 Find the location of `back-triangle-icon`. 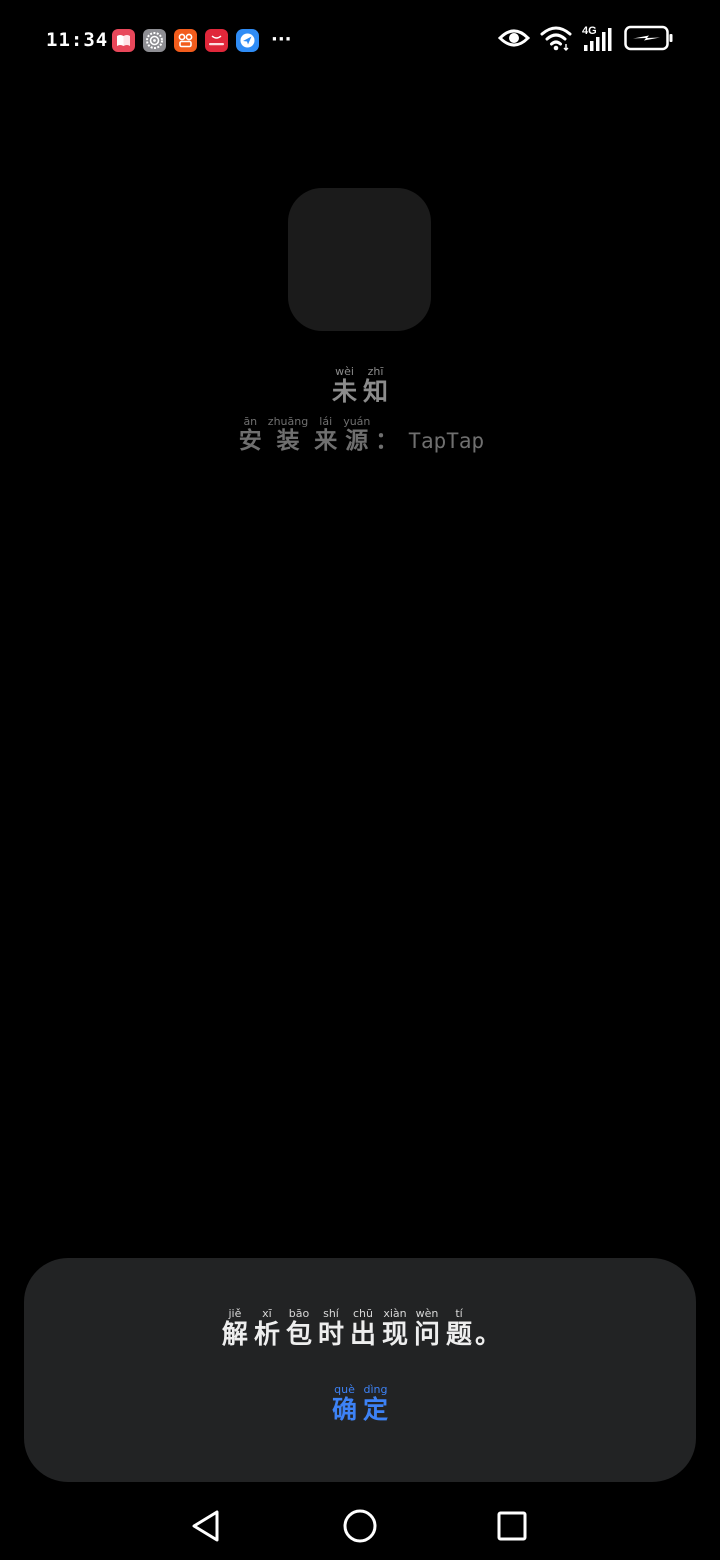

back-triangle-icon is located at coordinates (205, 1526).